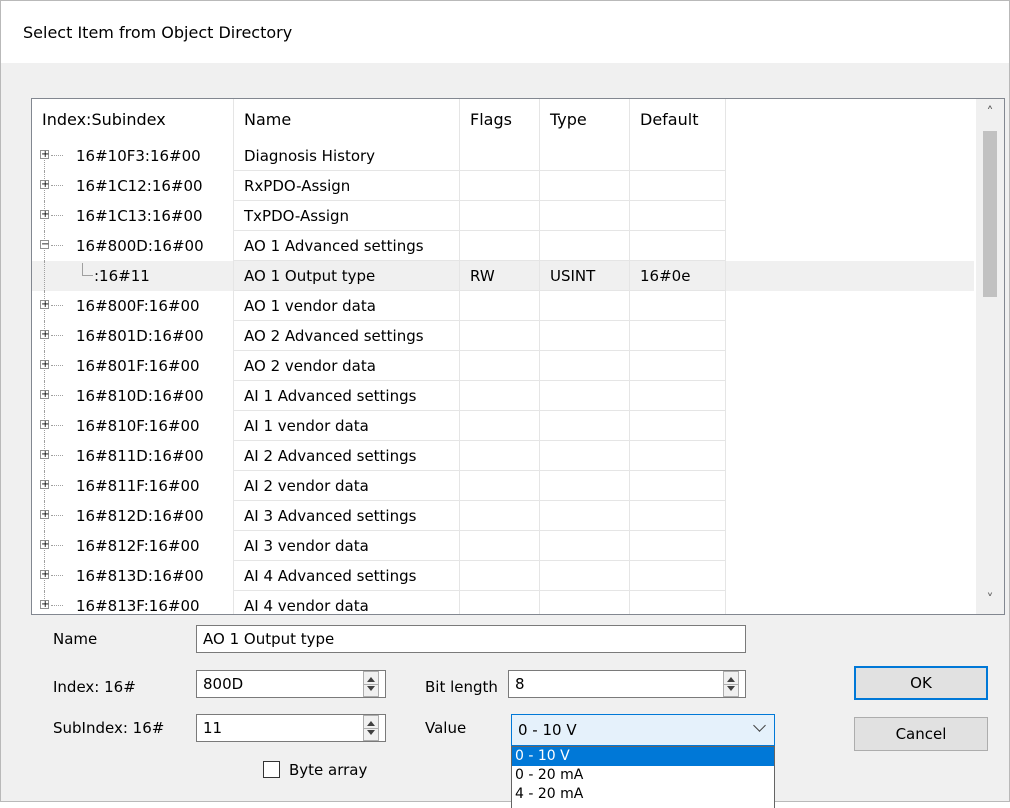 Image resolution: width=1010 pixels, height=808 pixels. Describe the element at coordinates (627, 684) in the screenshot. I see `bit-length-field: 8` at that location.